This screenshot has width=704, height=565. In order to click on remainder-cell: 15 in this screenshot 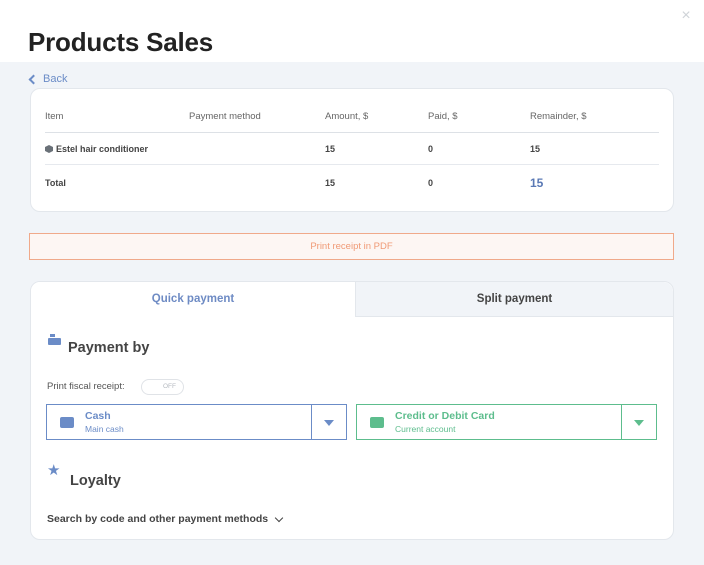, I will do `click(535, 149)`.